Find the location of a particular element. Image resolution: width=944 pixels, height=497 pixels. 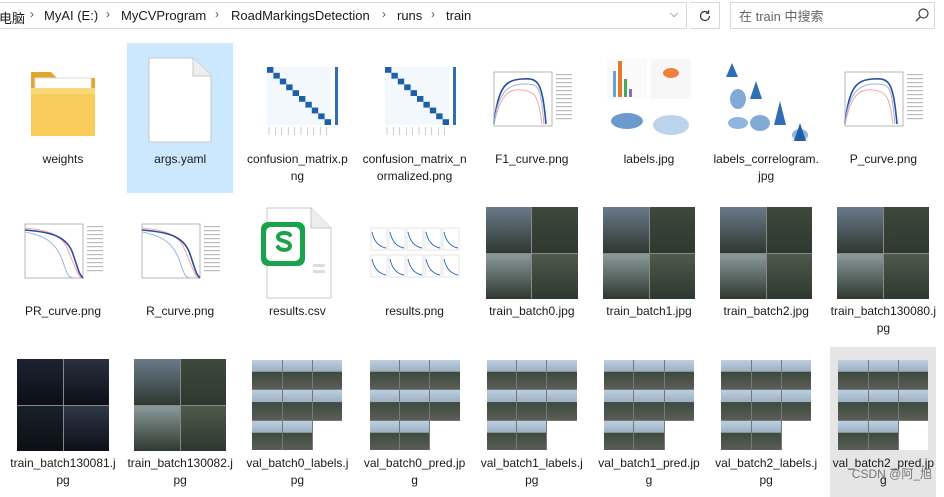

file-item: PR_curve.png is located at coordinates (63, 270).